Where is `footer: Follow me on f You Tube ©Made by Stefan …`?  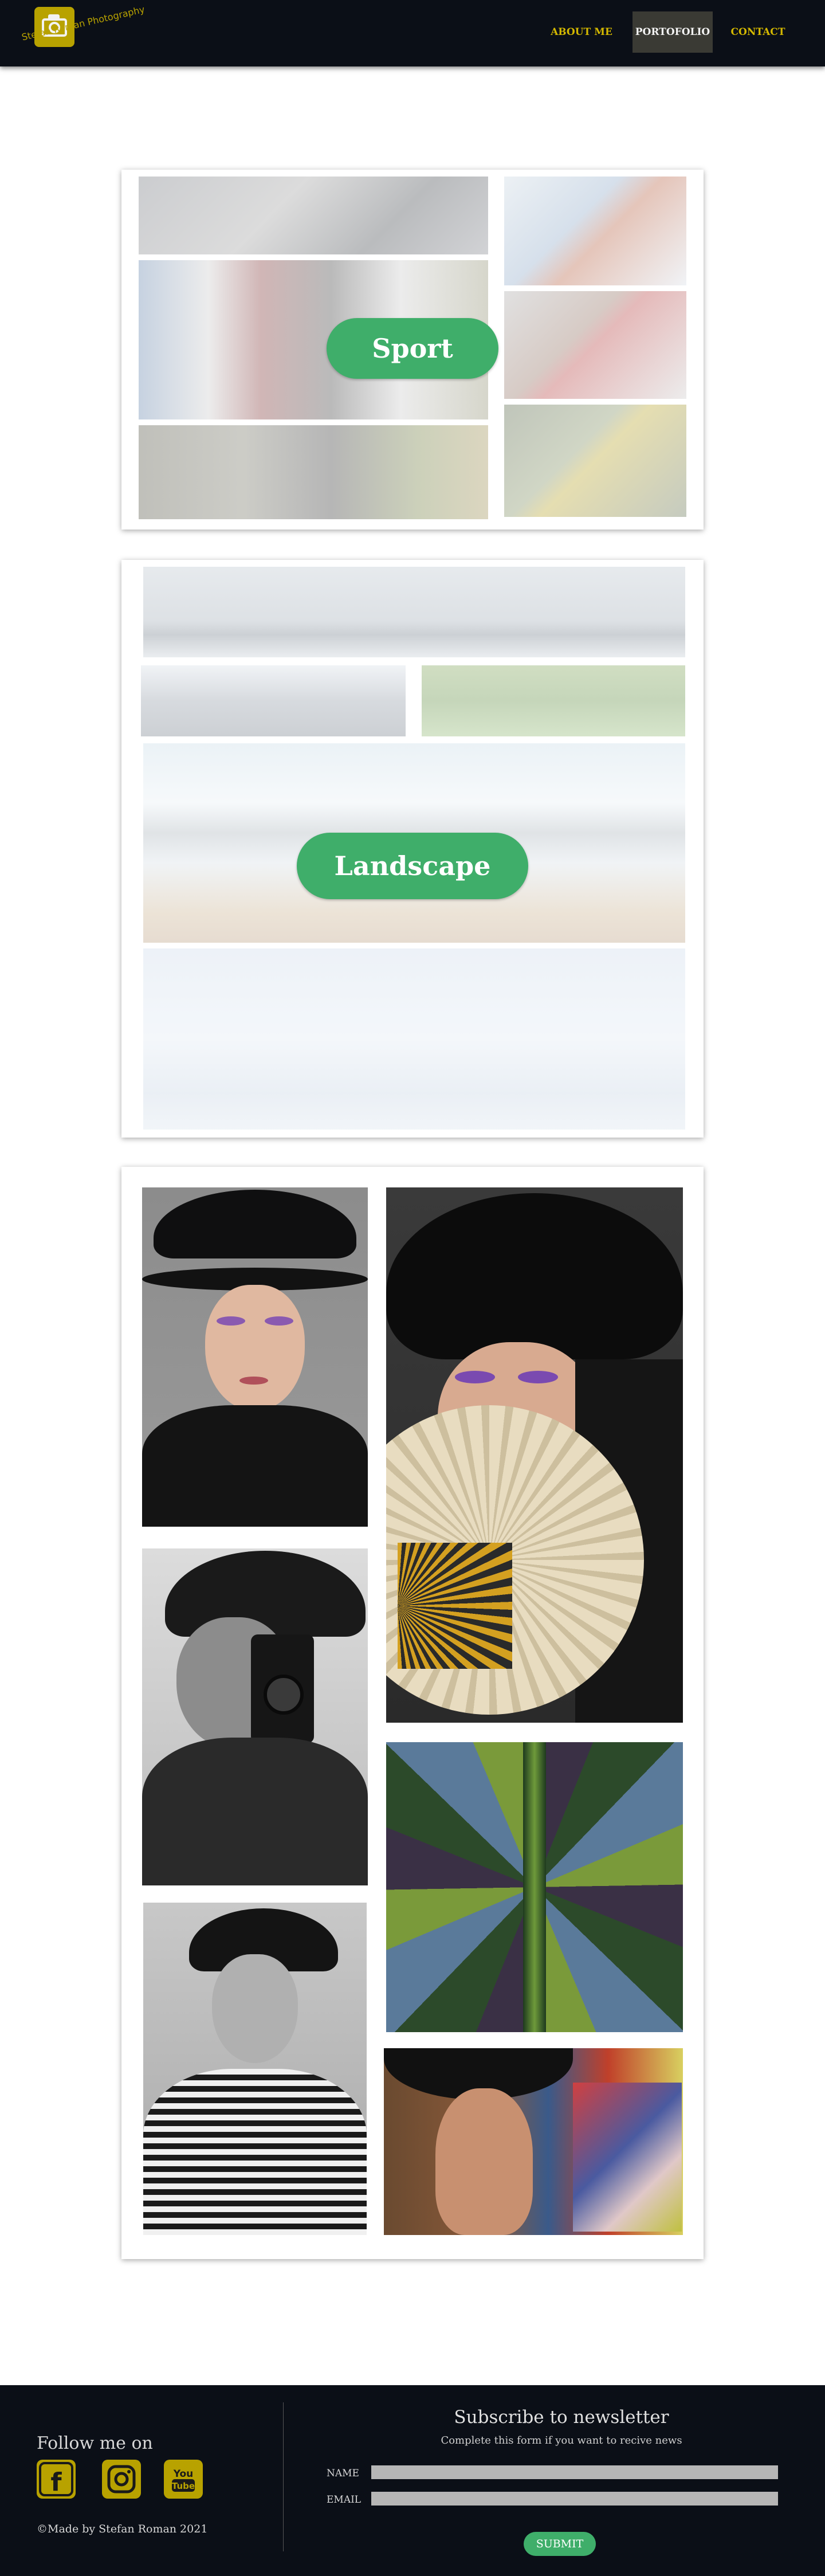
footer: Follow me on f You Tube ©Made by Stefan … is located at coordinates (412, 2480).